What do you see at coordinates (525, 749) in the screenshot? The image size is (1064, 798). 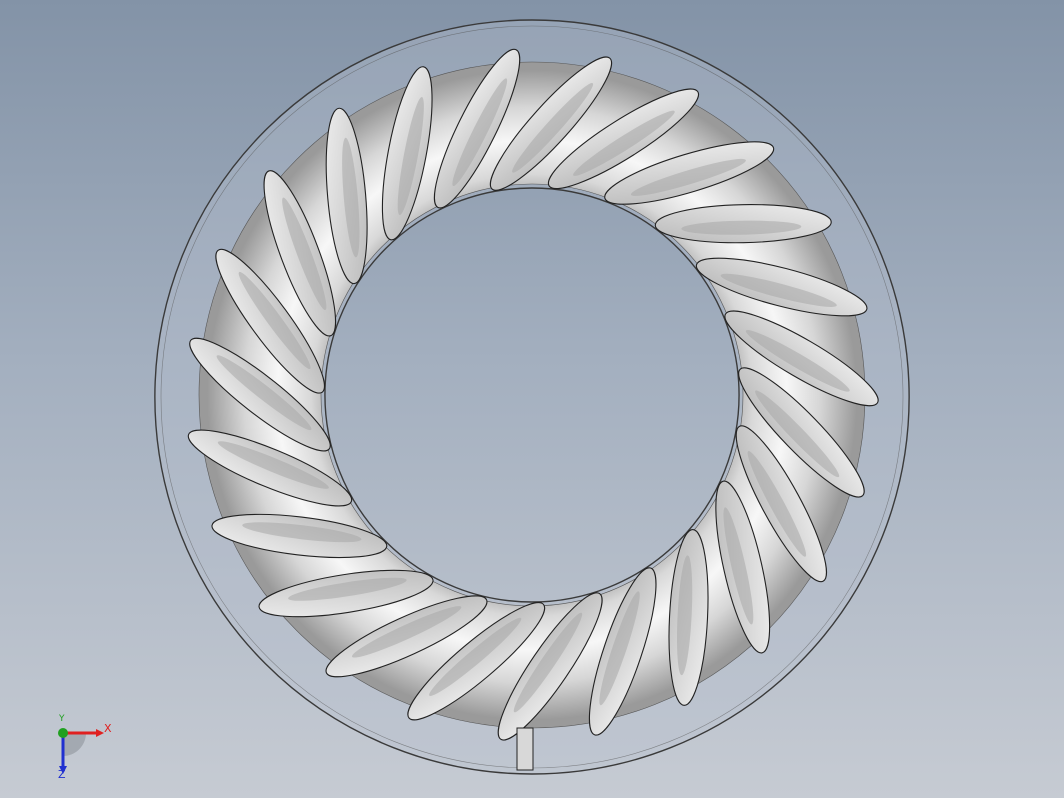 I see `bottom-tab` at bounding box center [525, 749].